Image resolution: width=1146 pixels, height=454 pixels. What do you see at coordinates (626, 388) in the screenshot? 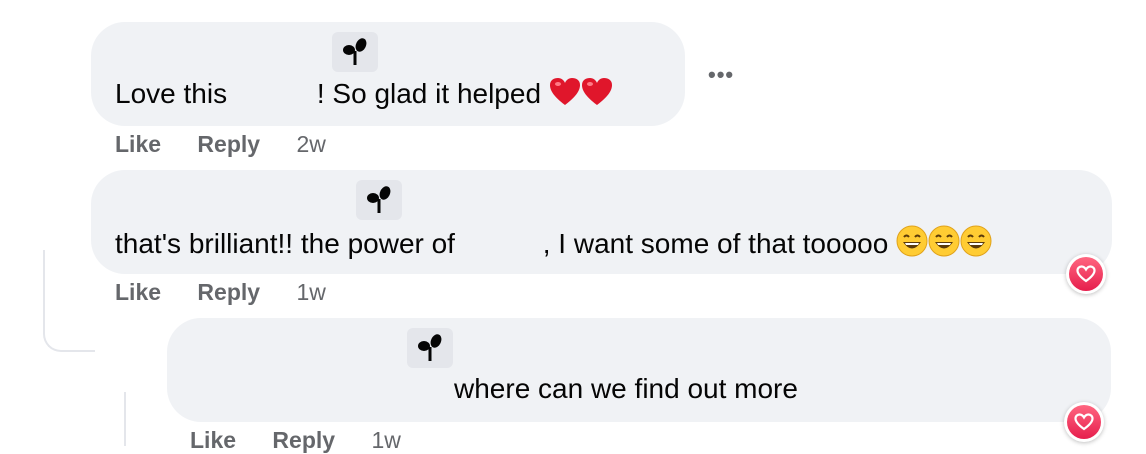
I see `comment-text: where can we find out more` at bounding box center [626, 388].